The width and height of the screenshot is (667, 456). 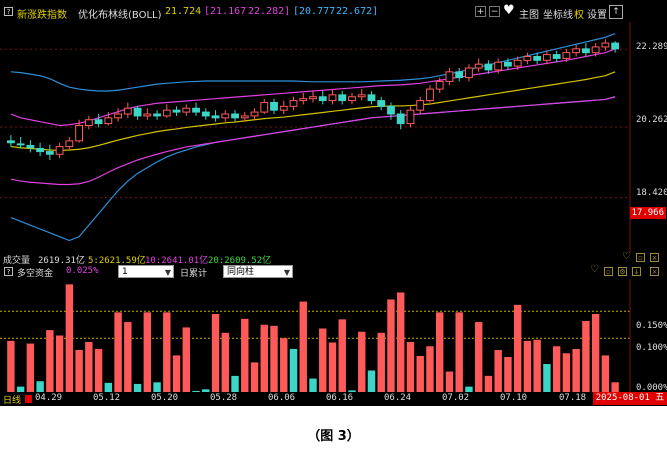 I want to click on boll-band-high-value: 22.282], so click(x=269, y=11).